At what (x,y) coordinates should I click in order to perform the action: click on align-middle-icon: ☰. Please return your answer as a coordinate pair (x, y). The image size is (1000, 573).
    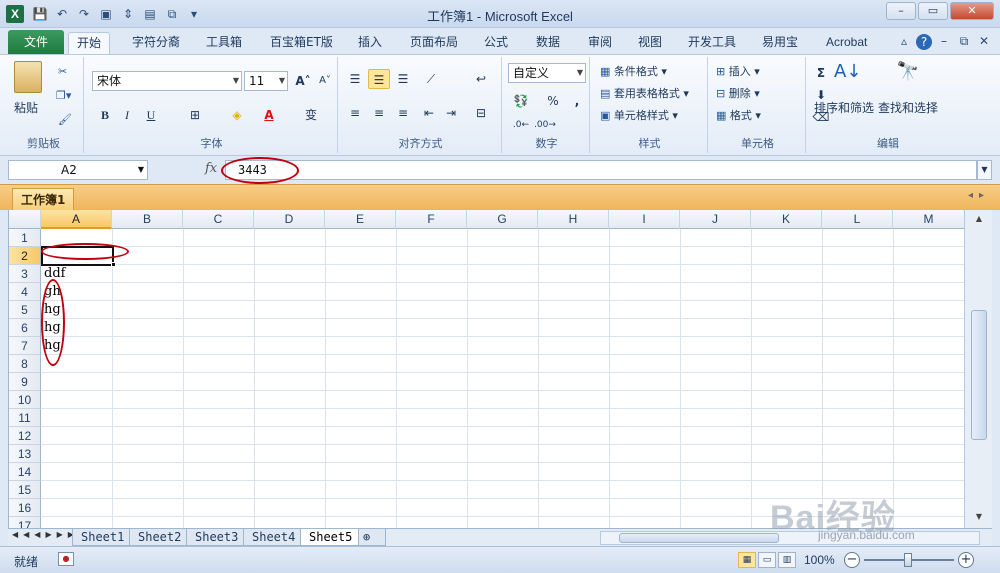
    Looking at the image, I should click on (379, 79).